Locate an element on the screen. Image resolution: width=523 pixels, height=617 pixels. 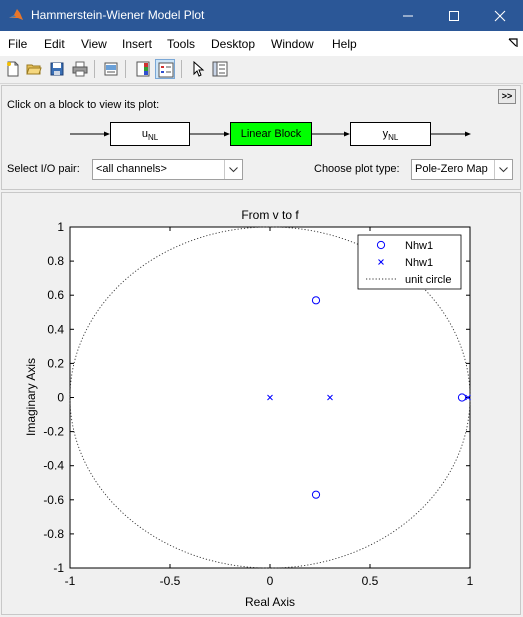
x-tick-label: -1 is located at coordinates (70, 581).